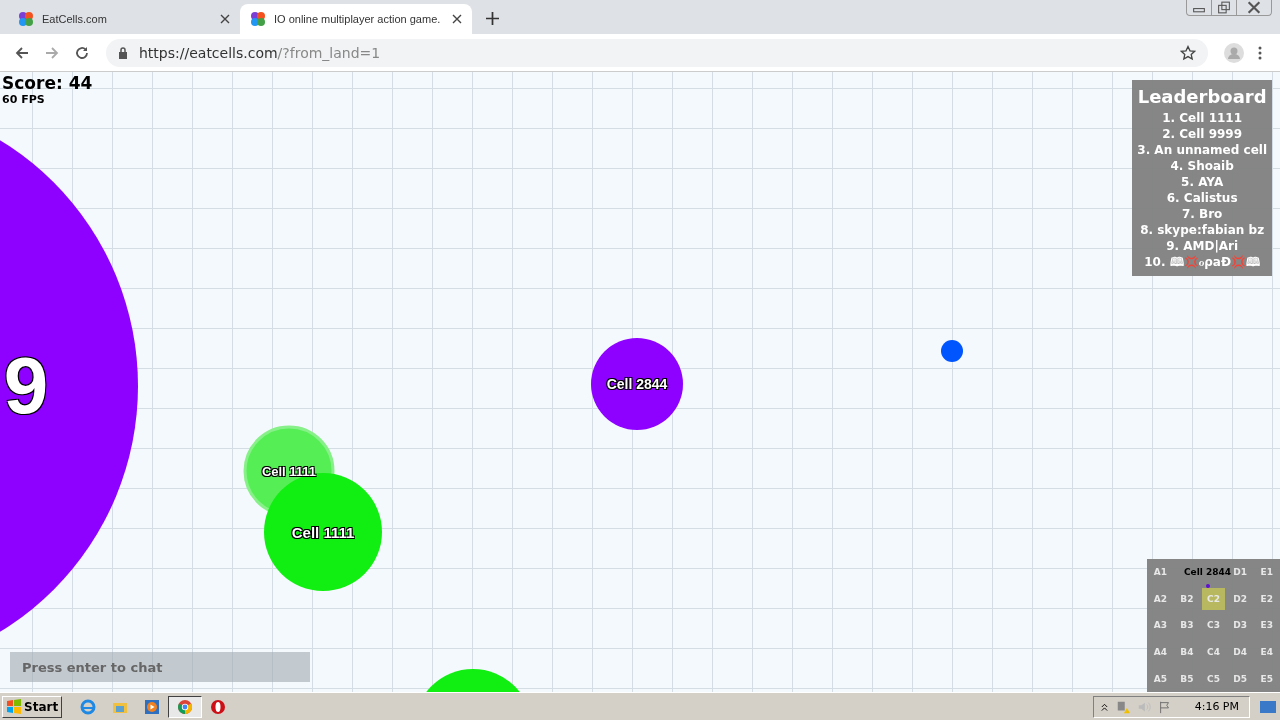 The height and width of the screenshot is (720, 1280). I want to click on grid-label: E4, so click(1266, 652).